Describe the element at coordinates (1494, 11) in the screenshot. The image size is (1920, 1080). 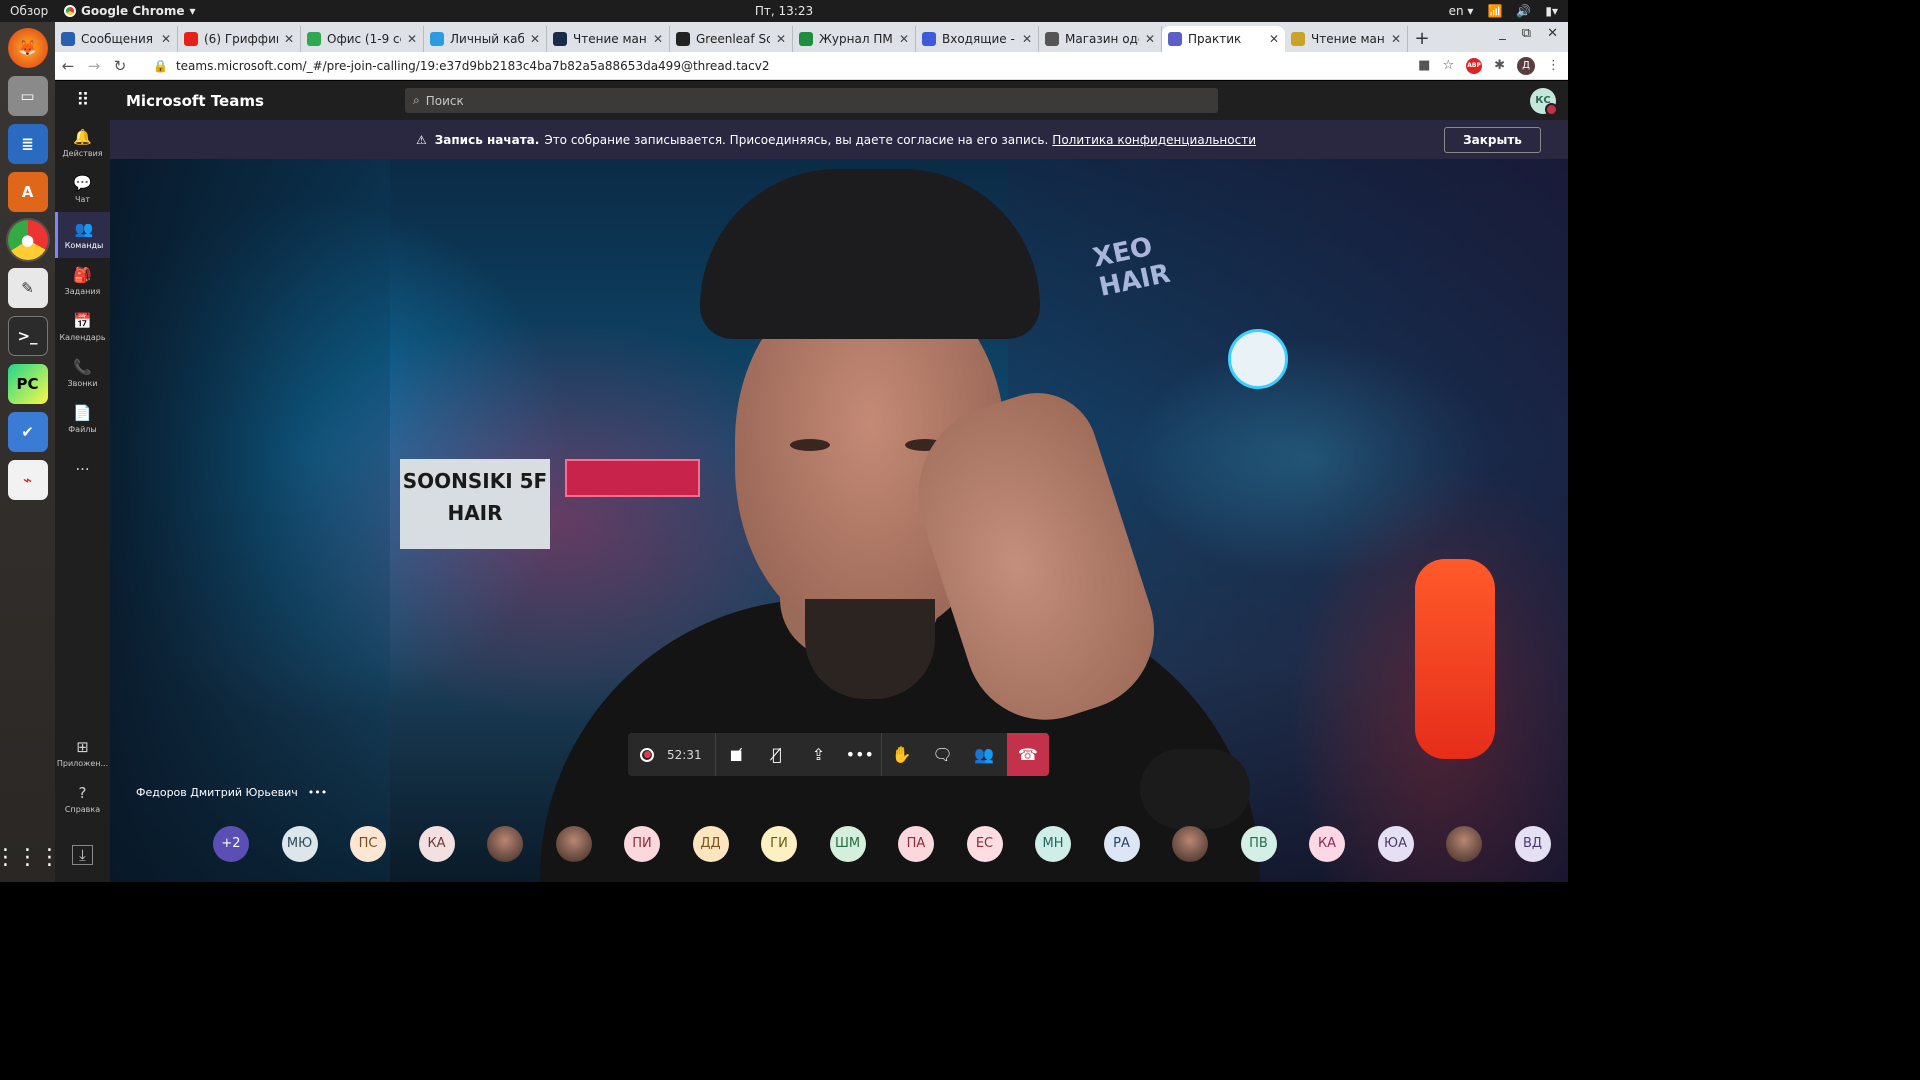
I see `wifi-icon: 📶` at that location.